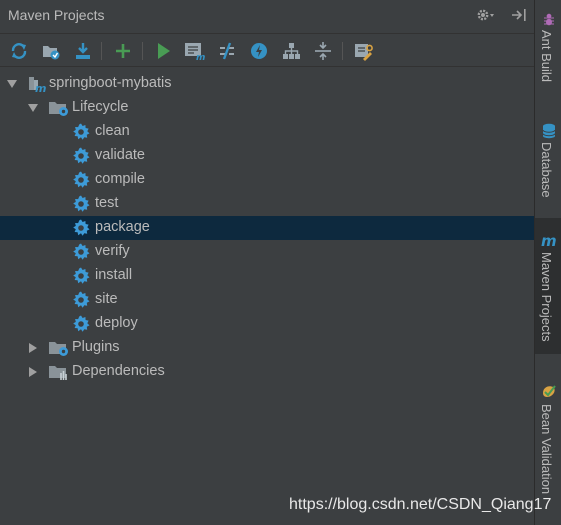 This screenshot has height=525, width=561. I want to click on database-tab: Database, so click(548, 166).